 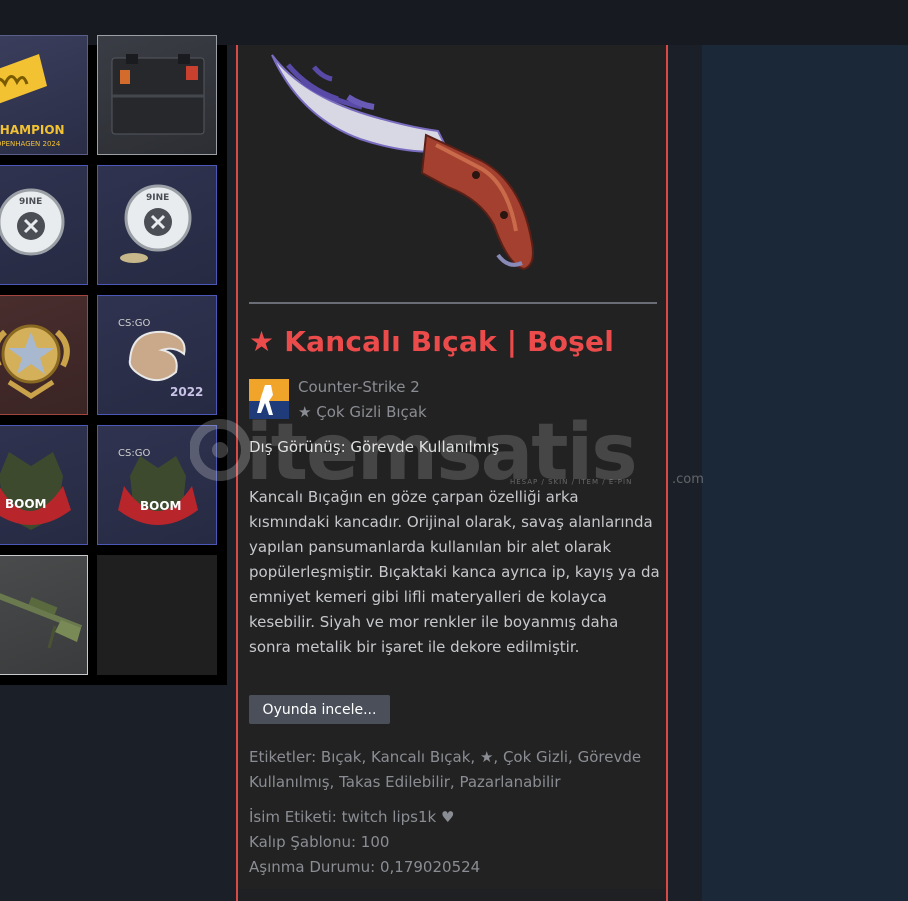 I want to click on name-tag: İsim Etiketi: twitch lips1k ♥, so click(x=352, y=817).